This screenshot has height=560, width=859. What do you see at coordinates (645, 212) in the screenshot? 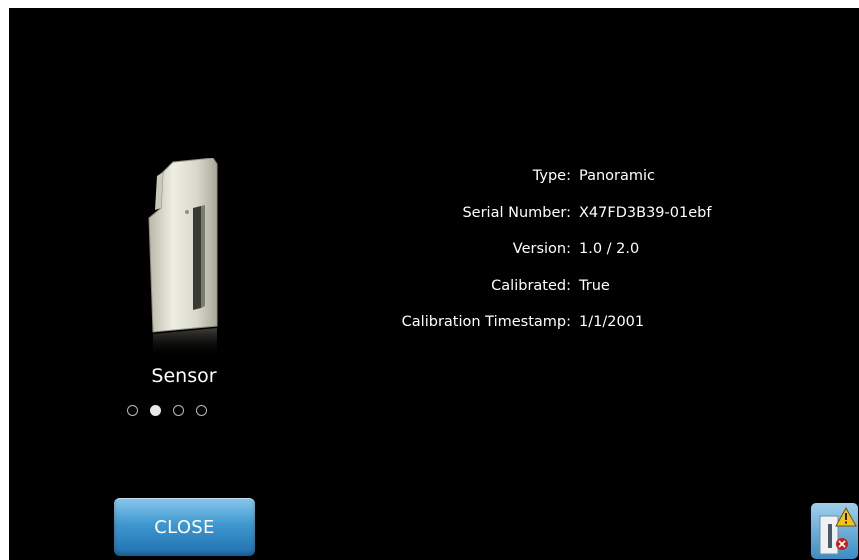
I see `serial-number-value: X47FD3B39-01ebf` at bounding box center [645, 212].